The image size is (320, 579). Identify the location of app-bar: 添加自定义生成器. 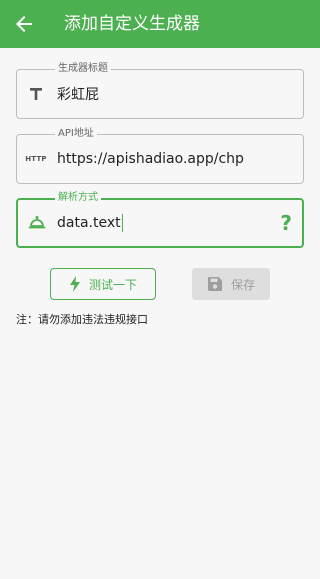
(160, 24).